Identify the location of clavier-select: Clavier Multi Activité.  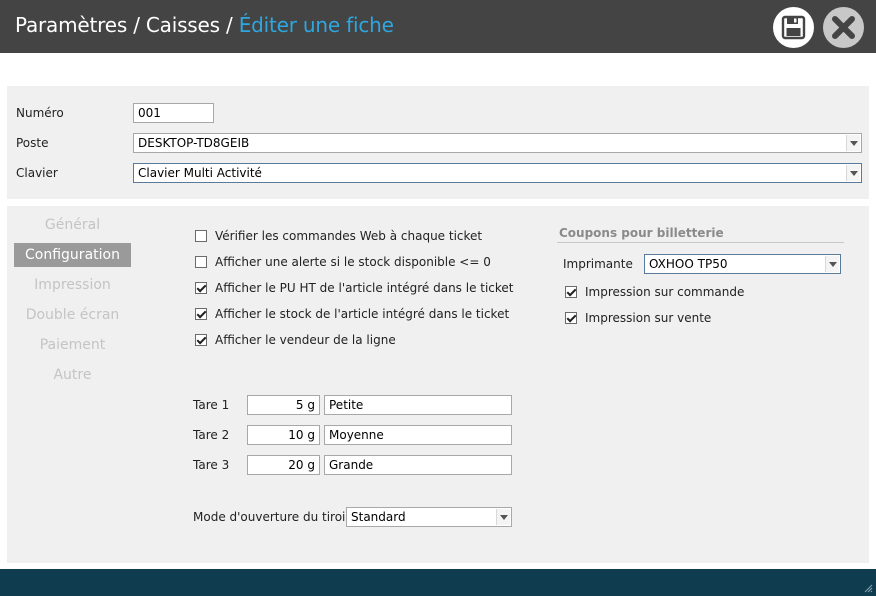
(497, 173).